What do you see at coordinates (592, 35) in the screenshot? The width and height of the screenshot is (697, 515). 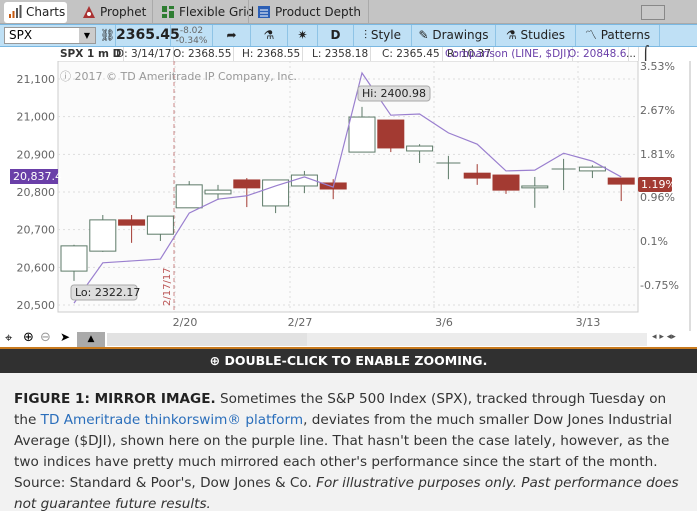 I see `patterns-icon: 〽` at bounding box center [592, 35].